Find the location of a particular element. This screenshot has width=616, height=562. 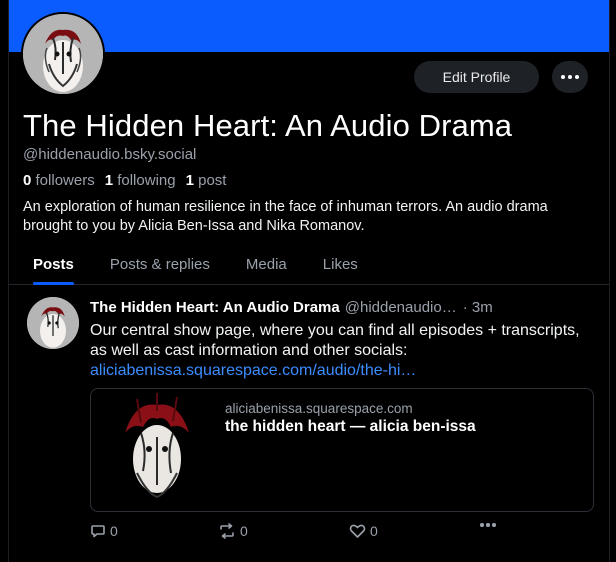

reply-button: 0 is located at coordinates (104, 531).